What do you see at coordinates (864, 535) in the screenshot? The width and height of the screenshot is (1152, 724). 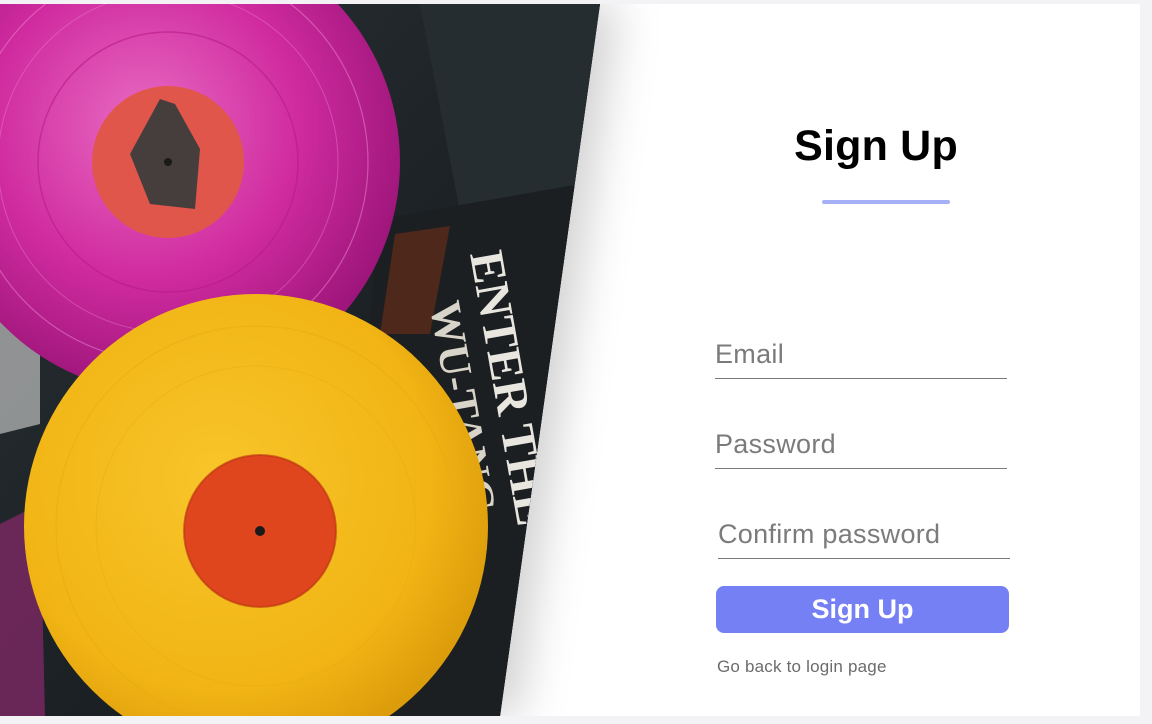 I see `confirm-password-field` at bounding box center [864, 535].